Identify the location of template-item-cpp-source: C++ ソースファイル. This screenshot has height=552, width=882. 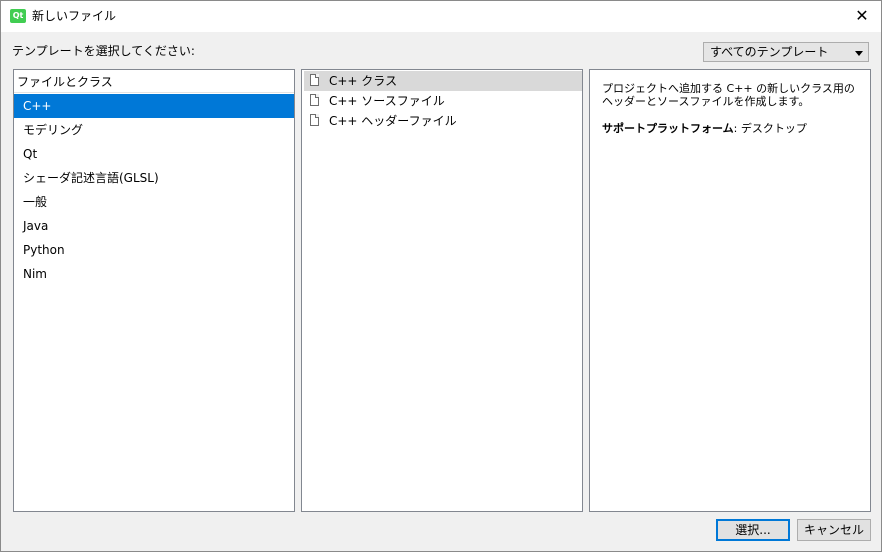
(443, 101).